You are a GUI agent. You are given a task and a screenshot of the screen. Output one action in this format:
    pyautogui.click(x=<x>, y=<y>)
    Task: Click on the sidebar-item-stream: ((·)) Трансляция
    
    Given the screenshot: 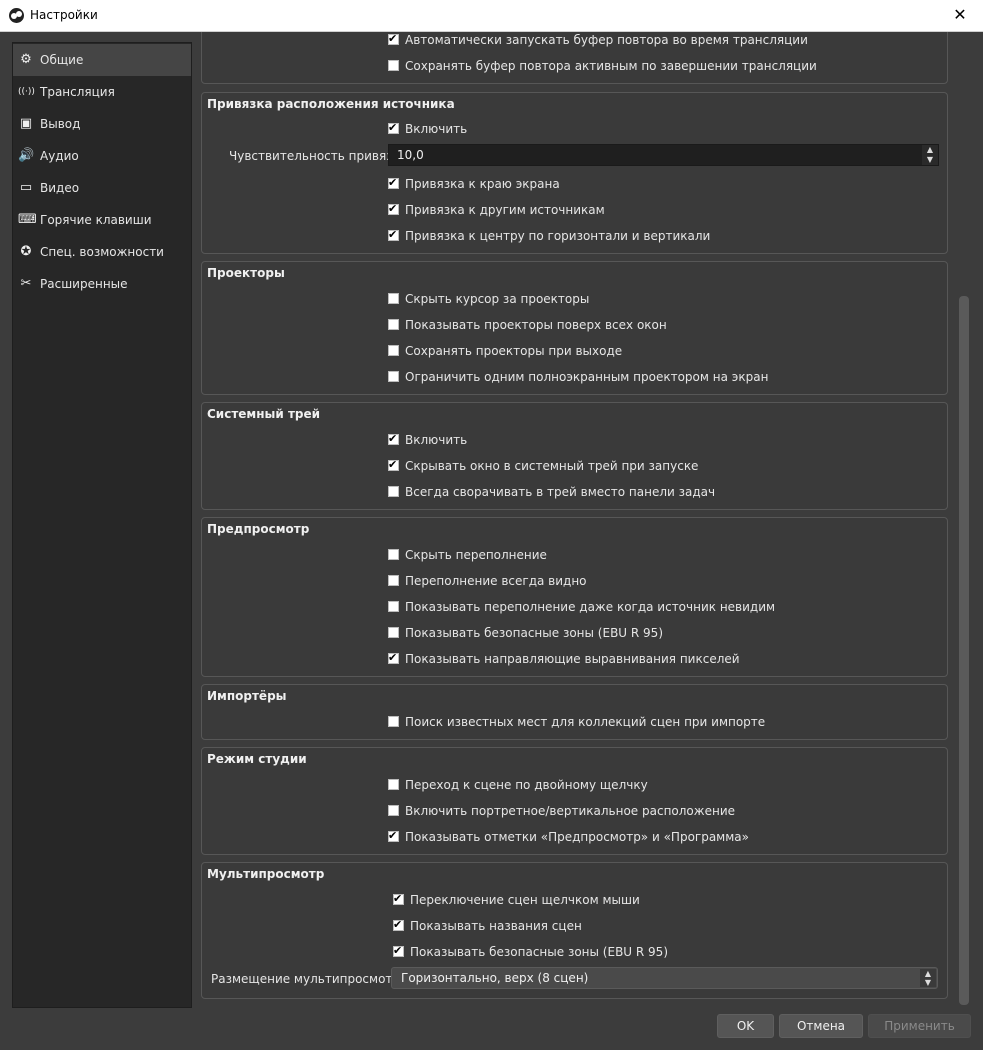 What is the action you would take?
    pyautogui.click(x=102, y=92)
    